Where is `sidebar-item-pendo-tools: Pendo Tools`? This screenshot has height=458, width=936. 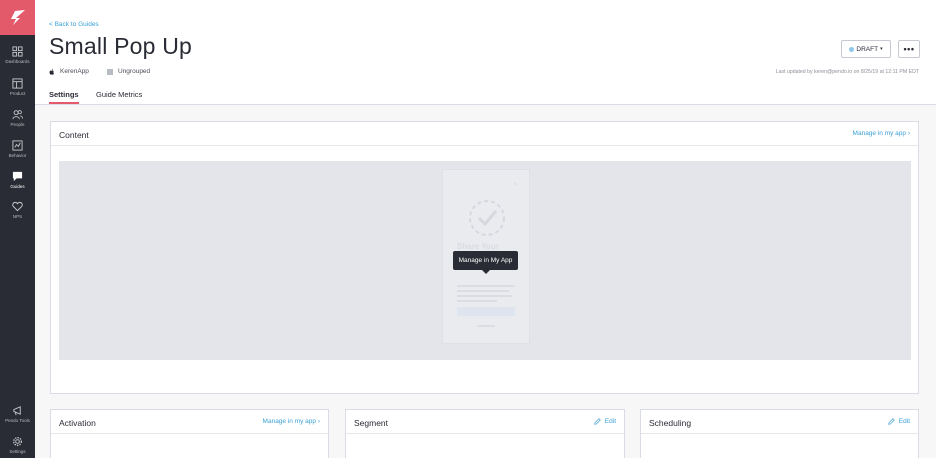 sidebar-item-pendo-tools: Pendo Tools is located at coordinates (17, 418).